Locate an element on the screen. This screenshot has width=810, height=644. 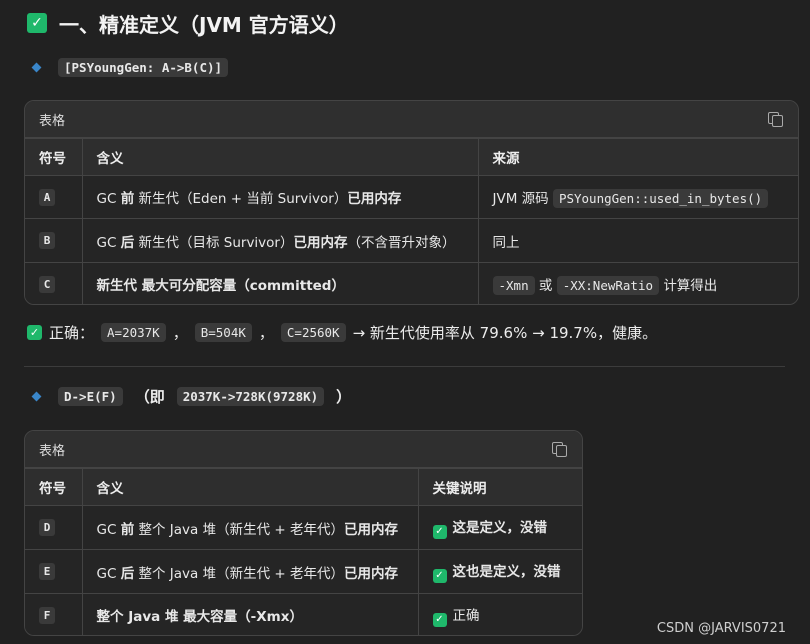
table-header-row: 符号 含义 来源 is located at coordinates (411, 157).